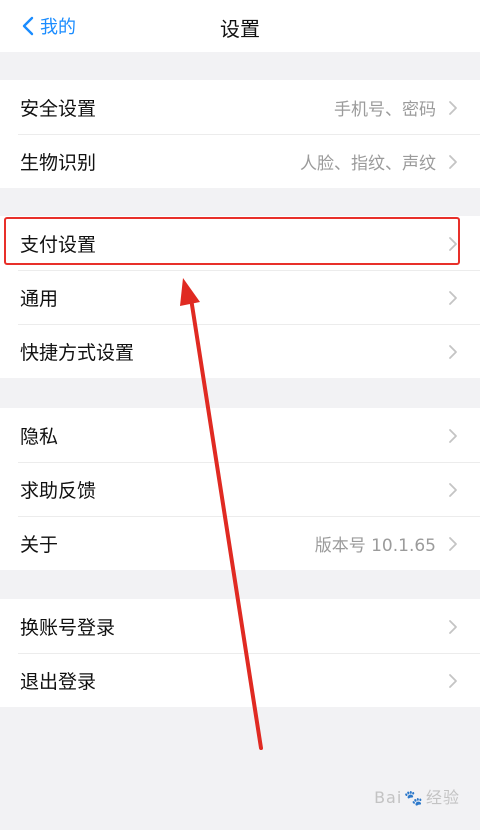 The height and width of the screenshot is (830, 480). Describe the element at coordinates (240, 243) in the screenshot. I see `row-payment-settings: 支付设置` at that location.